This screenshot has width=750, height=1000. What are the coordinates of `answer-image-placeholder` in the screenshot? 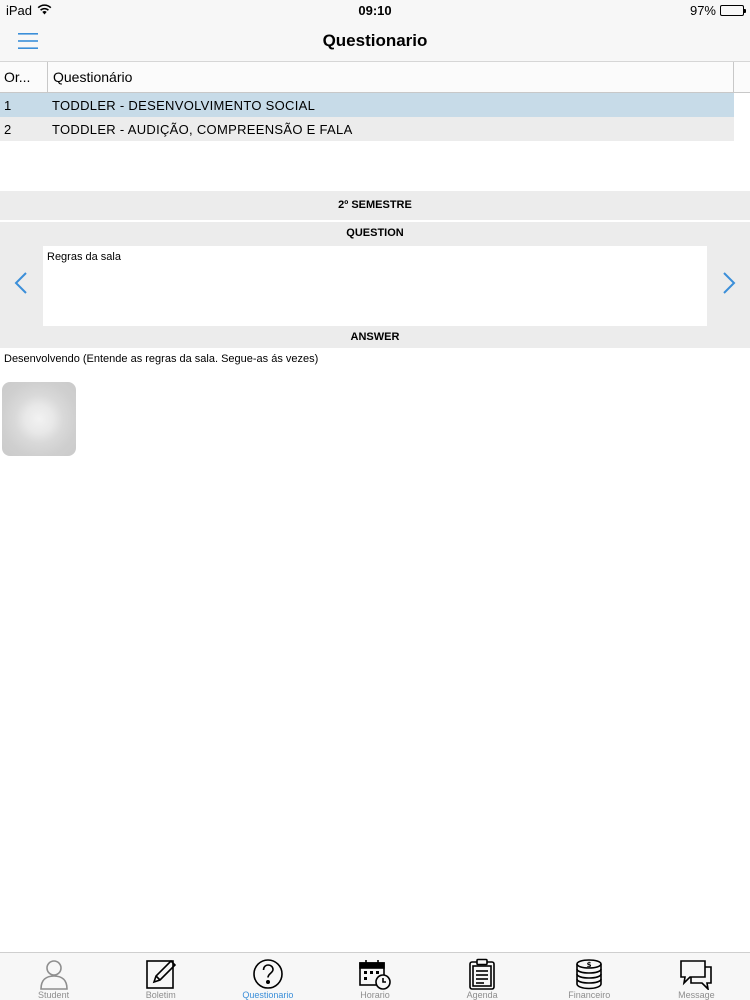 It's located at (39, 419).